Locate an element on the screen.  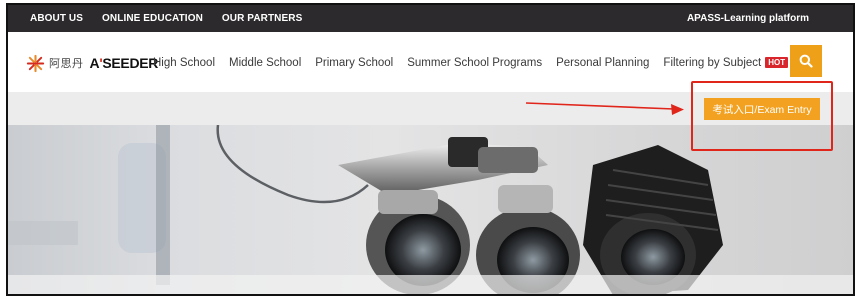
logo-mark-icon is located at coordinates (35, 63).